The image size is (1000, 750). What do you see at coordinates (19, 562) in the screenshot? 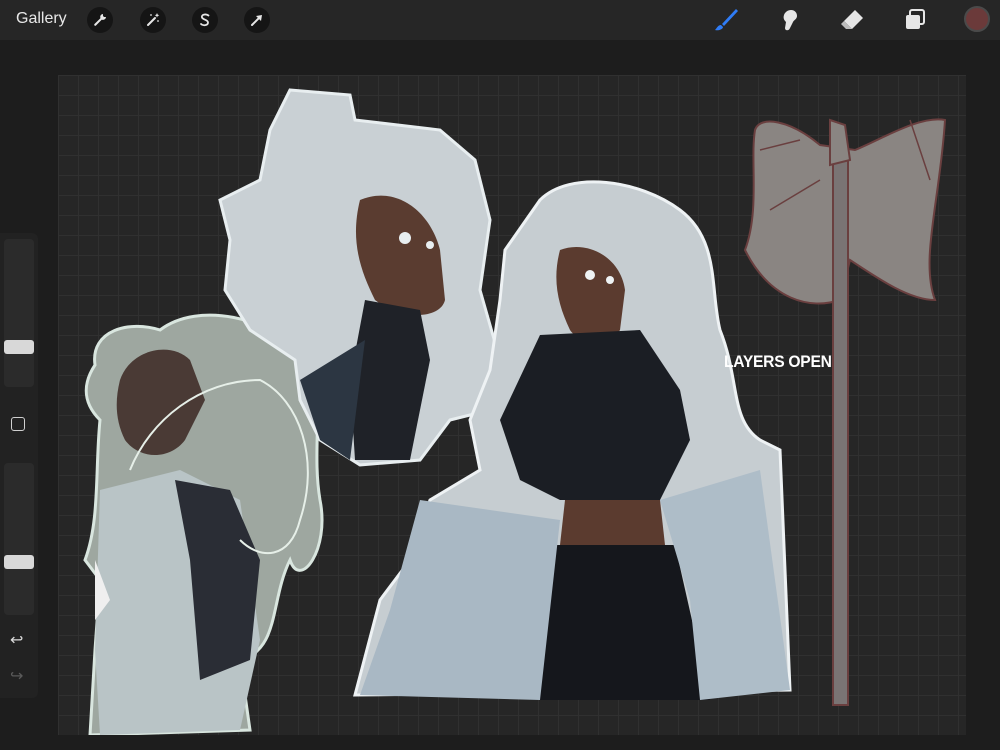
I see `opacity-thumb` at bounding box center [19, 562].